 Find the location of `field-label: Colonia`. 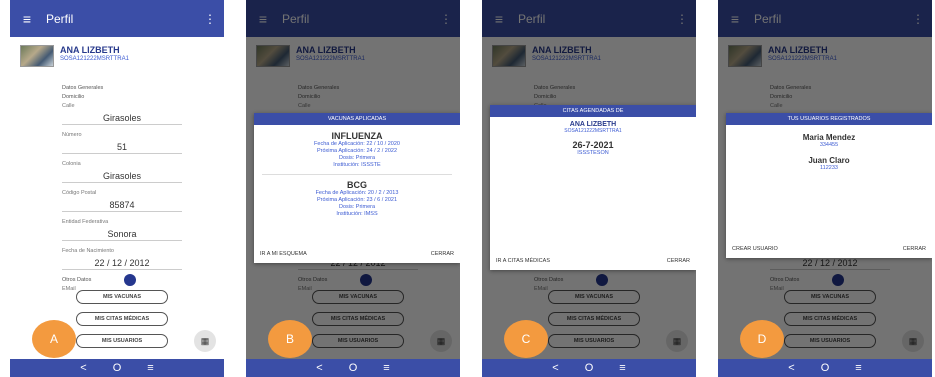

field-label: Colonia is located at coordinates (71, 164).